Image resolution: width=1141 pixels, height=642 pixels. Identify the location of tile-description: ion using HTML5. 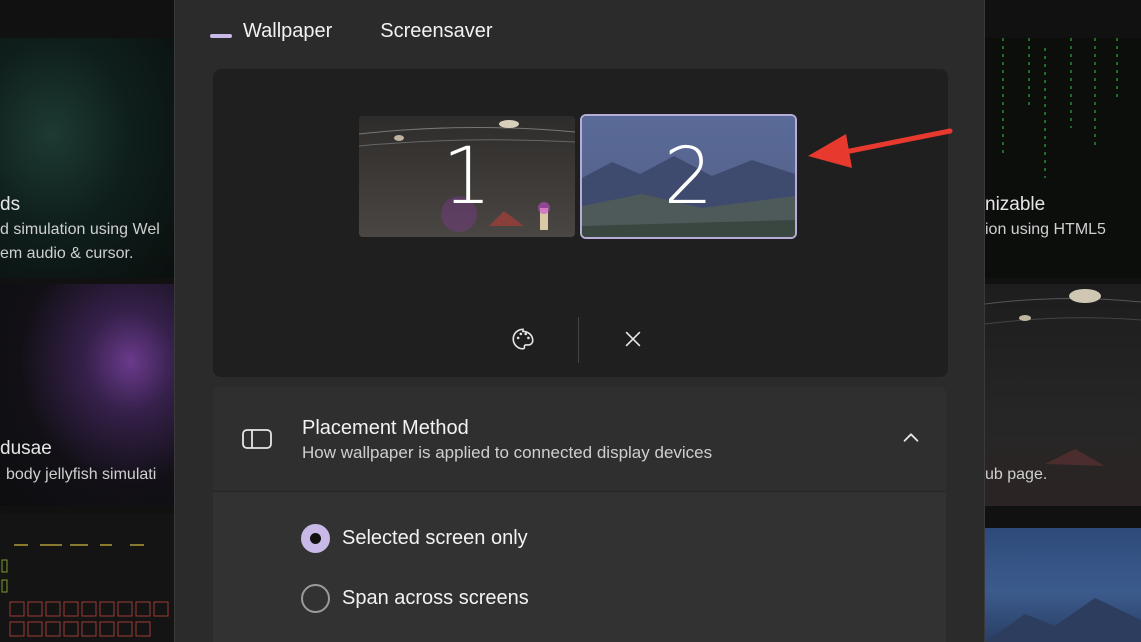
(1045, 229).